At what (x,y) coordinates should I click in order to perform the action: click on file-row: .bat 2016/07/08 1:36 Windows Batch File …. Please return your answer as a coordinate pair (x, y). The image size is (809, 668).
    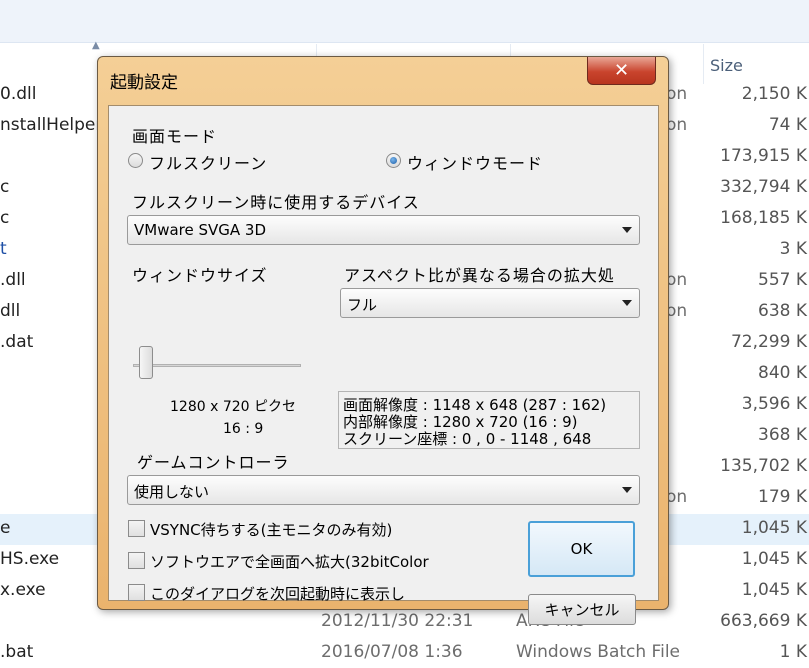
    Looking at the image, I should click on (404, 653).